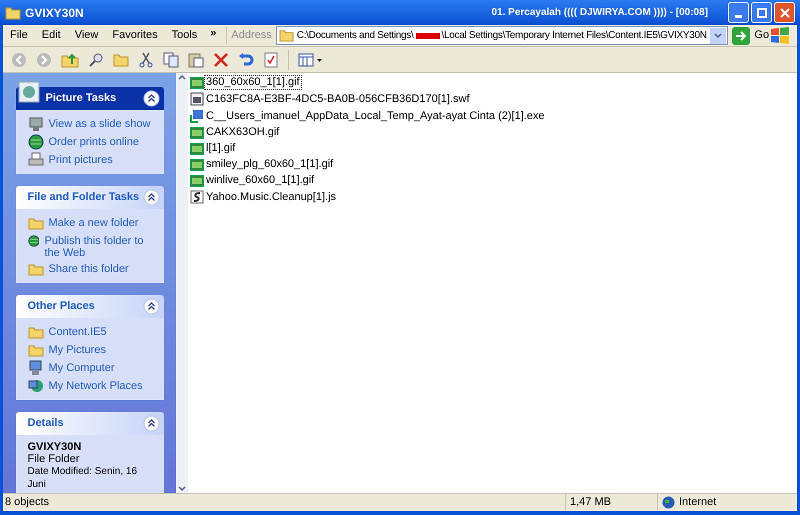  What do you see at coordinates (249, 35) in the screenshot?
I see `address-label: Address` at bounding box center [249, 35].